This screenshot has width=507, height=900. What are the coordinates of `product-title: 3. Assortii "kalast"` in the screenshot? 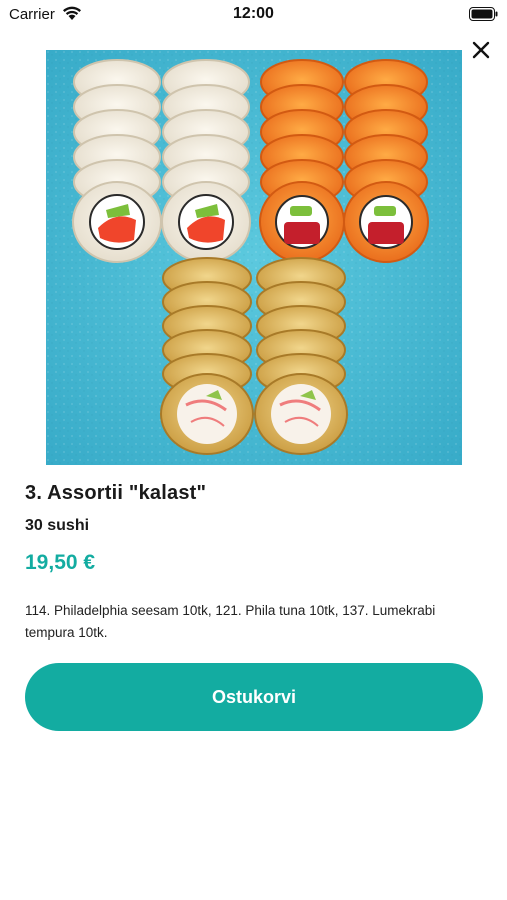 It's located at (116, 493).